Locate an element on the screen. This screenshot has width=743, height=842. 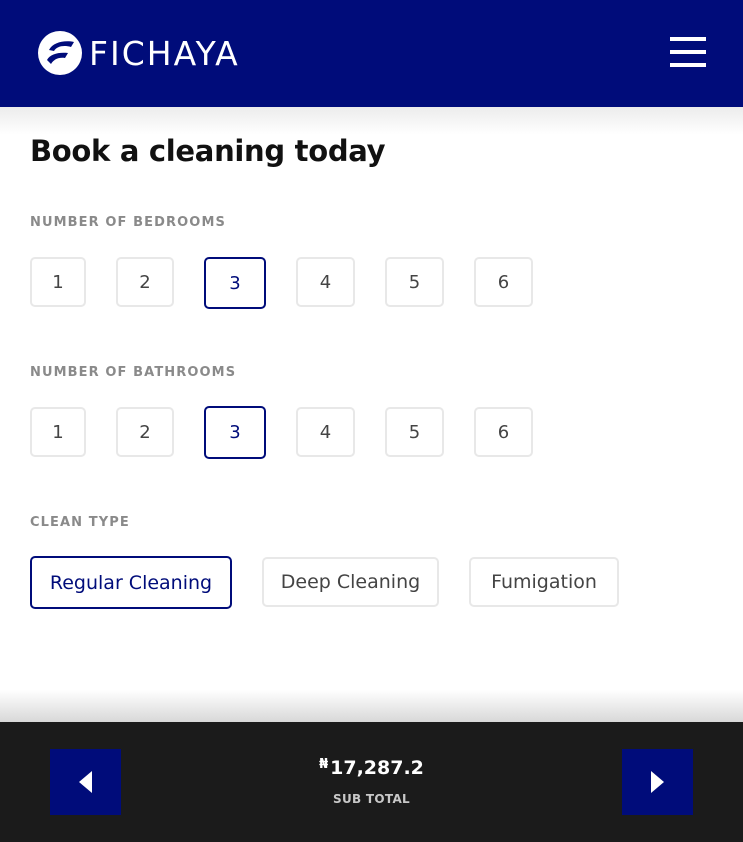
bathrooms-label: NUMBER OF BATHROOMS is located at coordinates (133, 372).